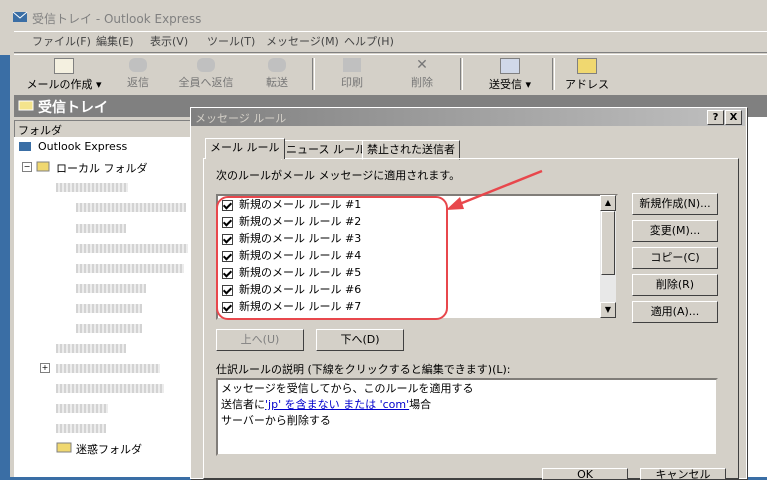  What do you see at coordinates (585, 474) in the screenshot?
I see `ok-button: OK` at bounding box center [585, 474].